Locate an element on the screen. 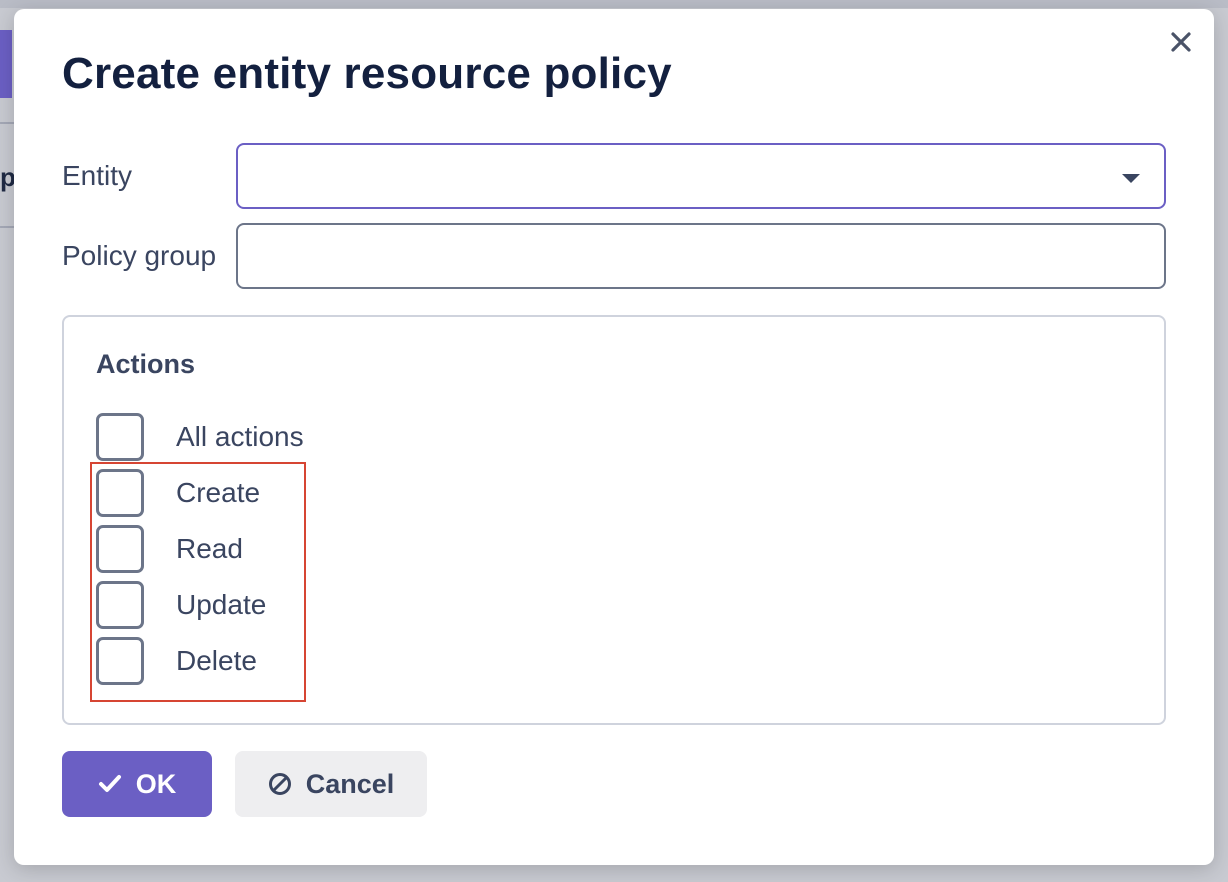  highlight-annotation-box is located at coordinates (198, 582).